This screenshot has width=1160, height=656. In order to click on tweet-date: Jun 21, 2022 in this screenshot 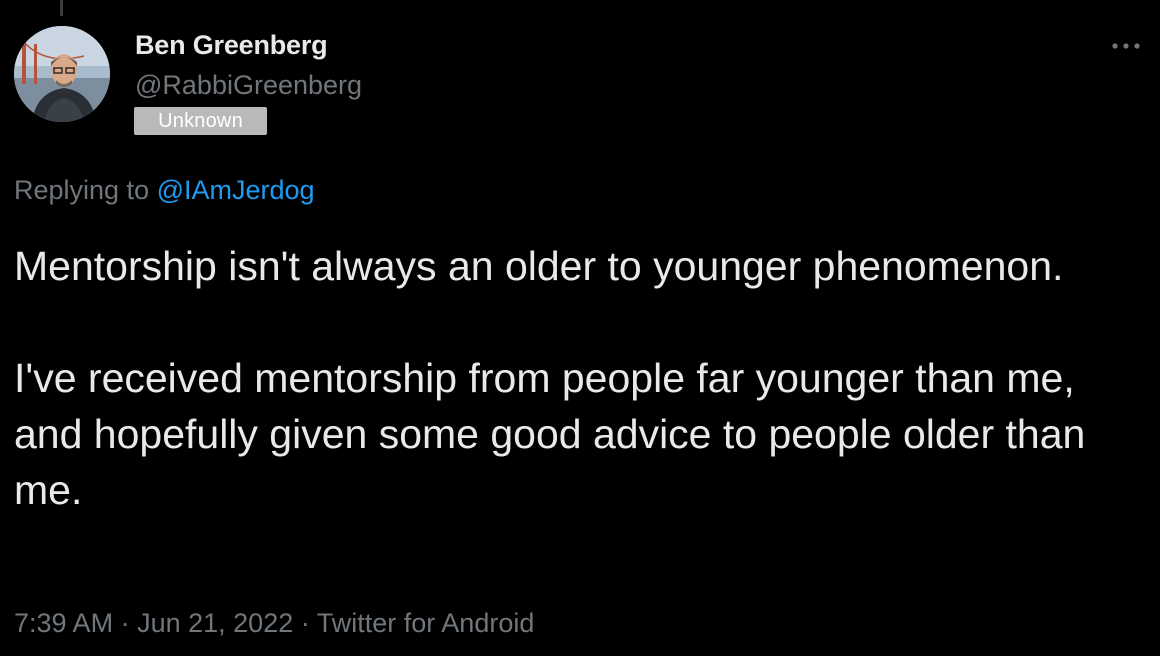, I will do `click(215, 623)`.